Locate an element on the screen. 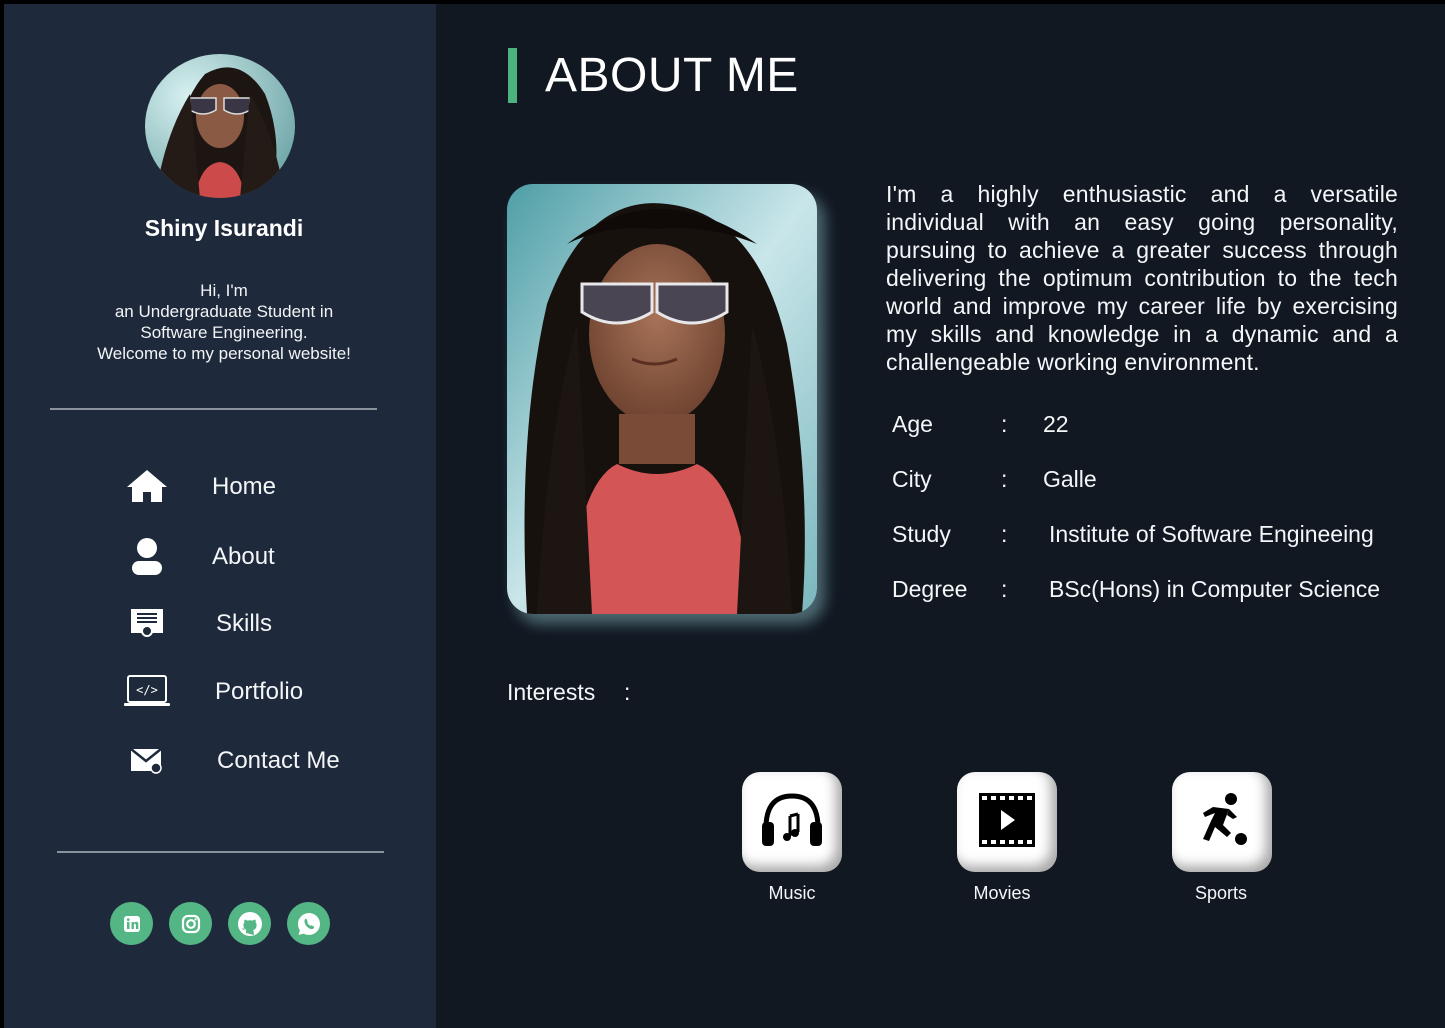 The width and height of the screenshot is (1445, 1028). avatar is located at coordinates (220, 126).